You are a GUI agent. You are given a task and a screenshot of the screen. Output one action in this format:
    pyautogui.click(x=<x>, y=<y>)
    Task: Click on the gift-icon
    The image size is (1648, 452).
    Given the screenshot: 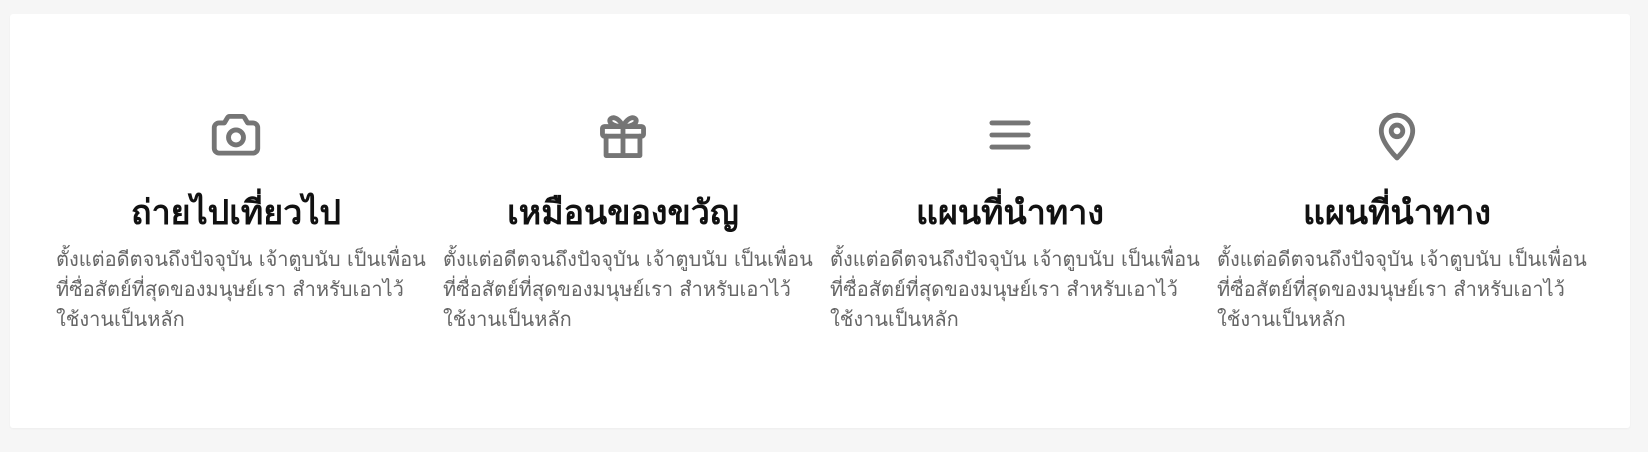 What is the action you would take?
    pyautogui.click(x=623, y=135)
    